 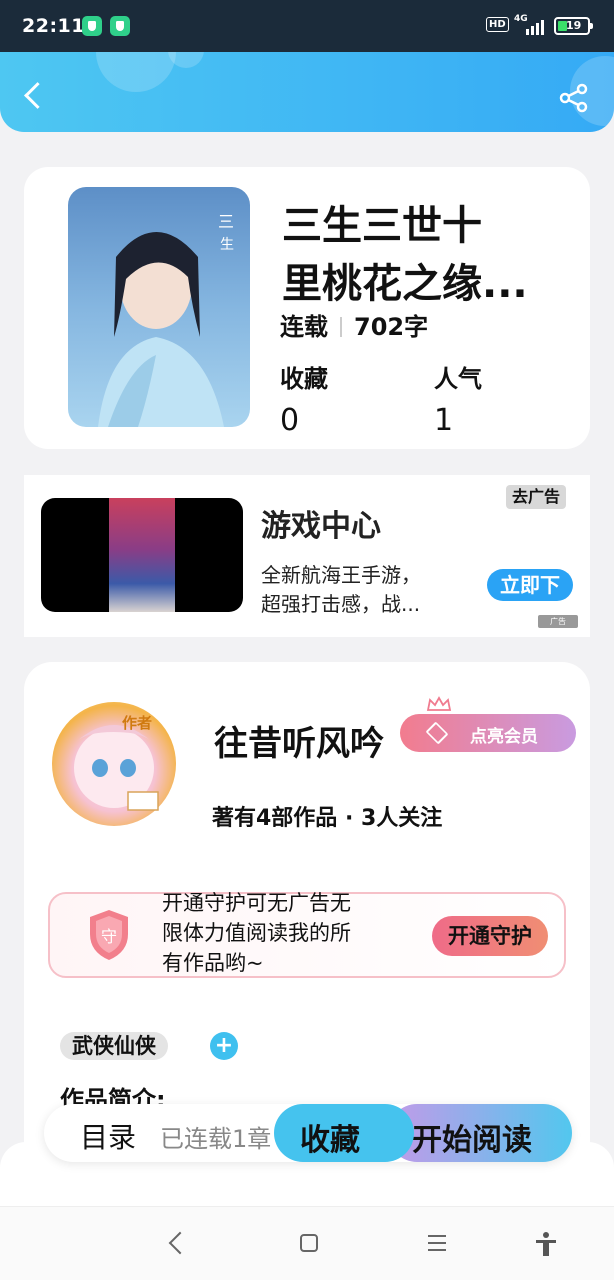 I want to click on word-count: 702字, so click(x=391, y=327).